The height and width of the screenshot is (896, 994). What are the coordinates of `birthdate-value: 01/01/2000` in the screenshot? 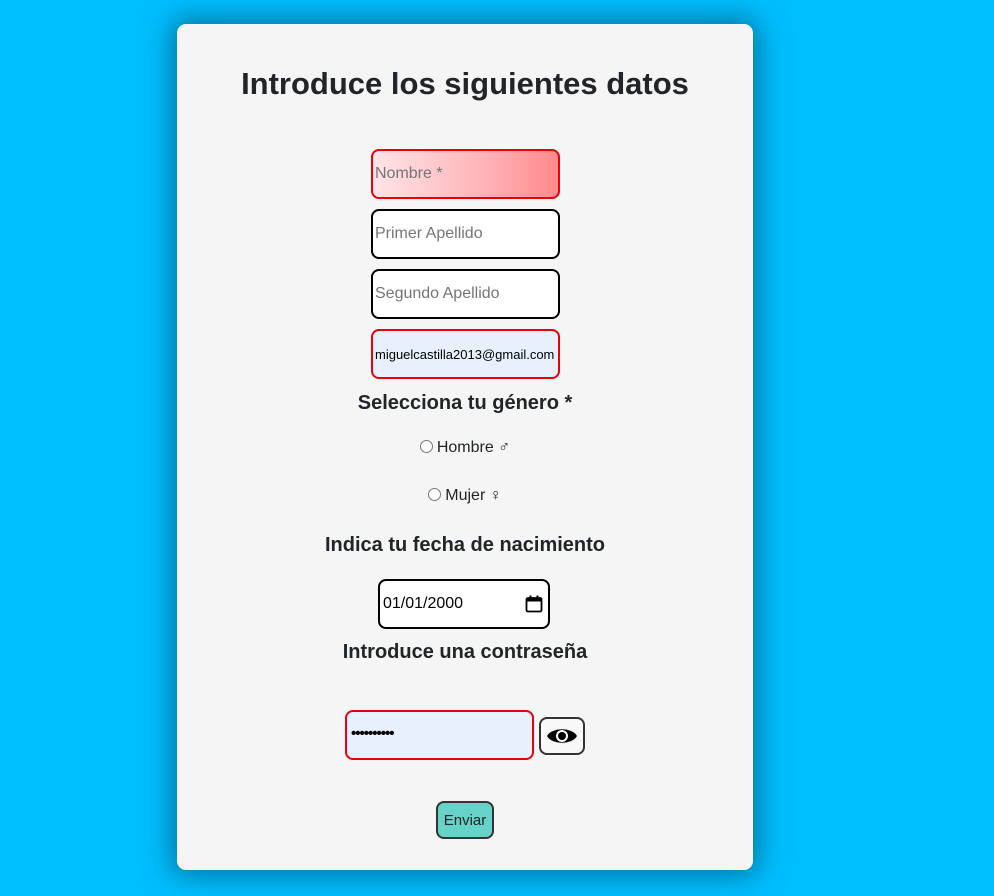 It's located at (423, 603).